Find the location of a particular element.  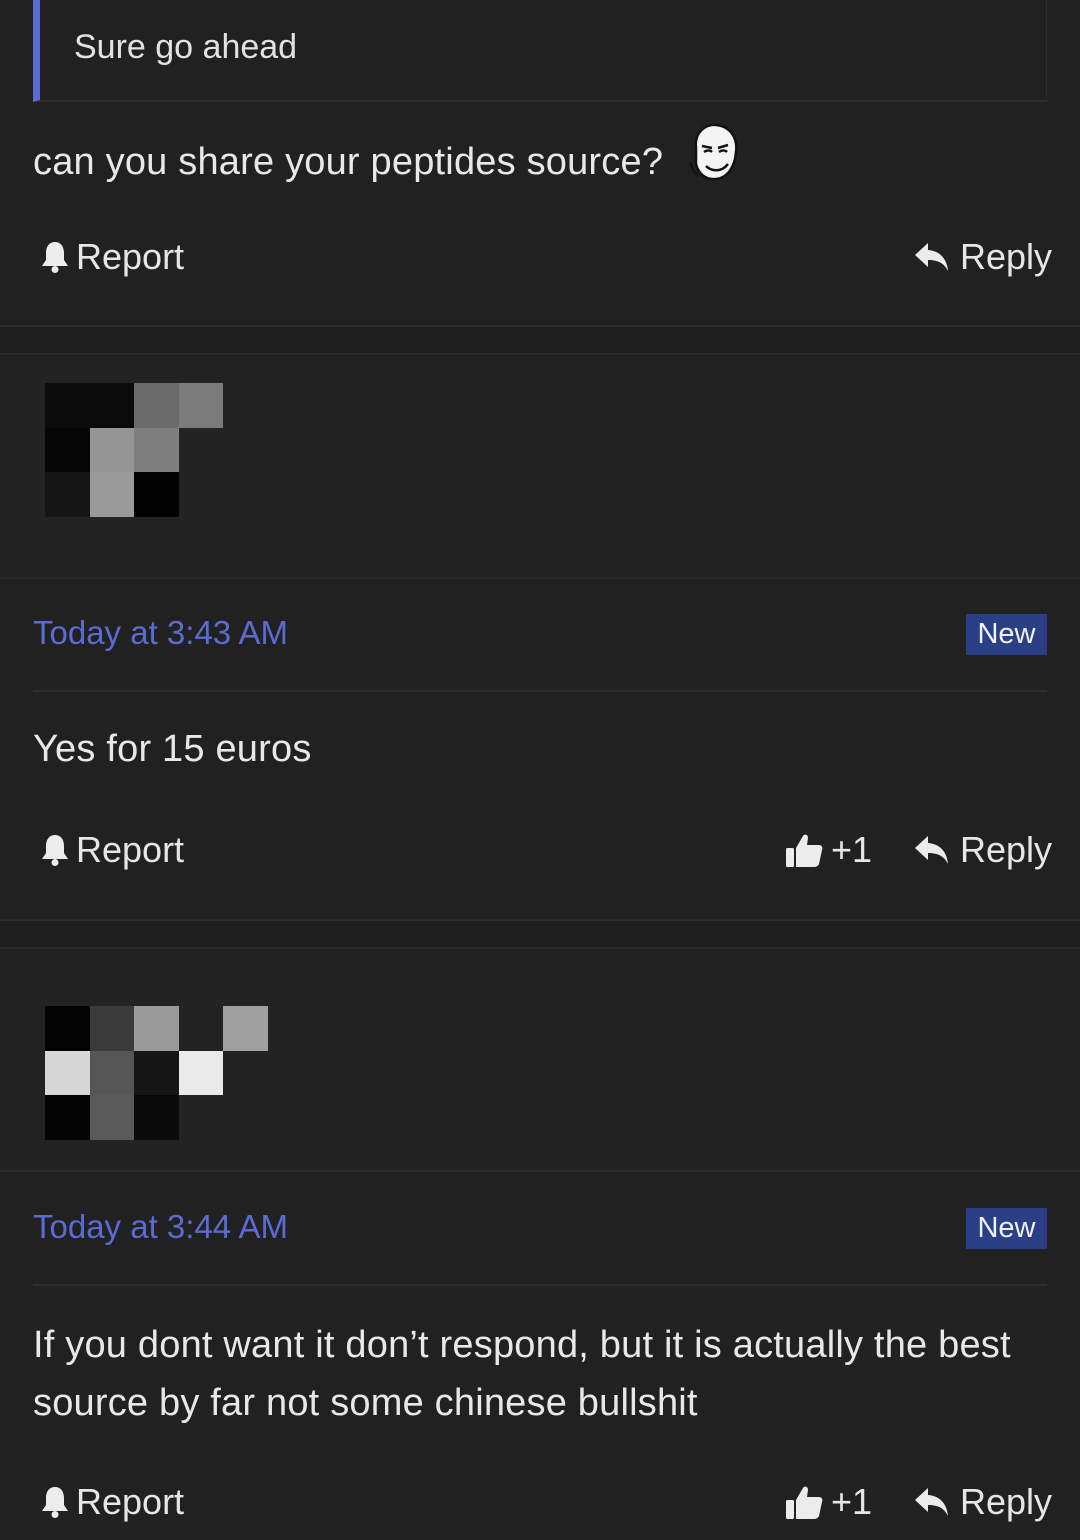

post-timestamp: Today at 3:44 AM is located at coordinates (160, 1227).